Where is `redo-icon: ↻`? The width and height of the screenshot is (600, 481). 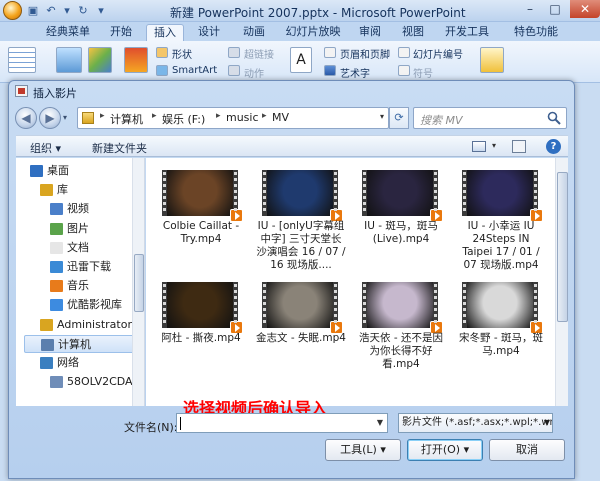 redo-icon: ↻ is located at coordinates (83, 10).